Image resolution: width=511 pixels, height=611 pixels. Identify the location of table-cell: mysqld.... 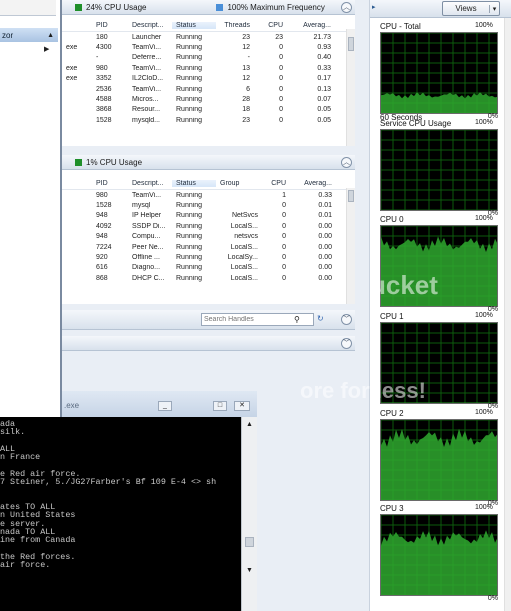
(146, 120).